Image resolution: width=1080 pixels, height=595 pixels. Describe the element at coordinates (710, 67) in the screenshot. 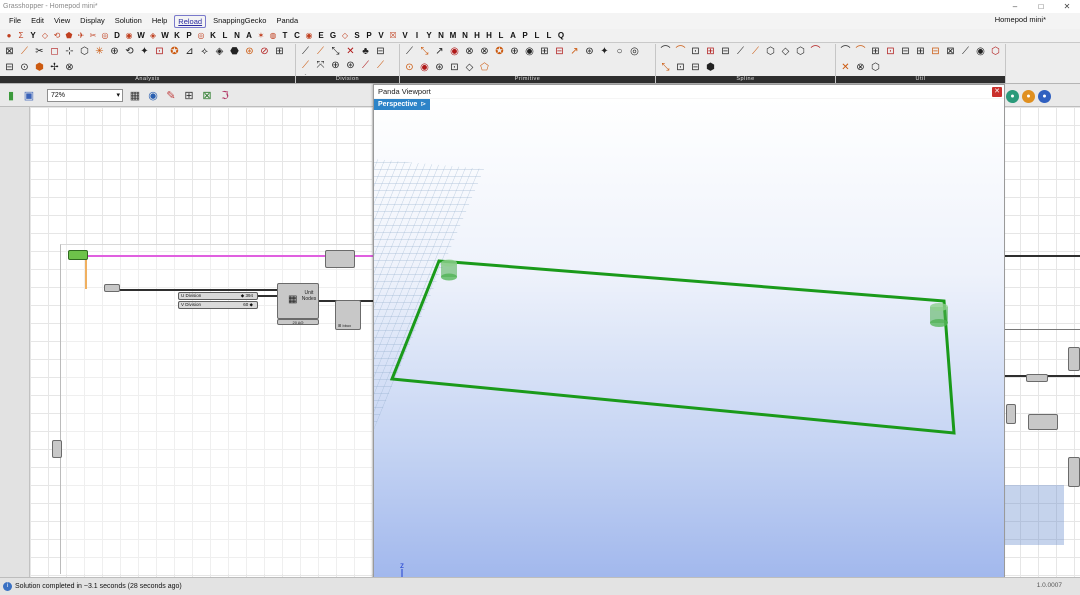

I see `ribbon-tool-icon: ⬢` at that location.